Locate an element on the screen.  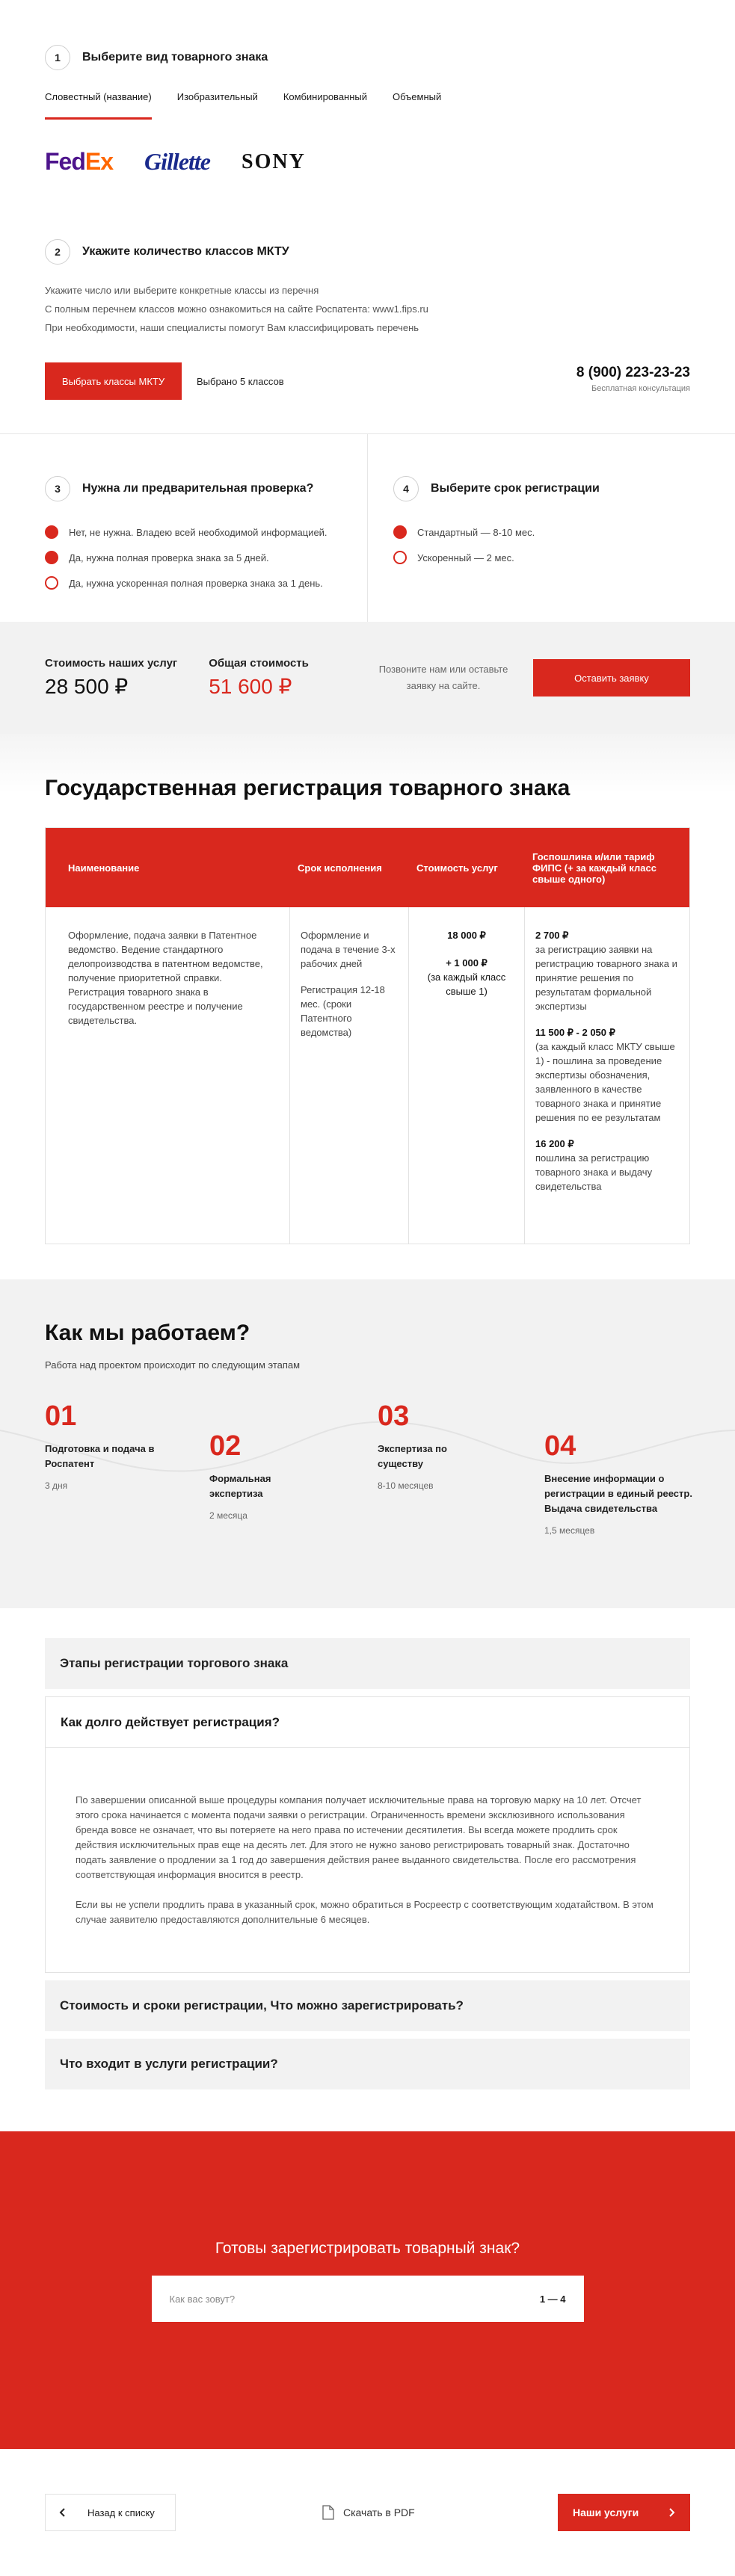
stage-title: Экспертиза по существу is located at coordinates (412, 1456).